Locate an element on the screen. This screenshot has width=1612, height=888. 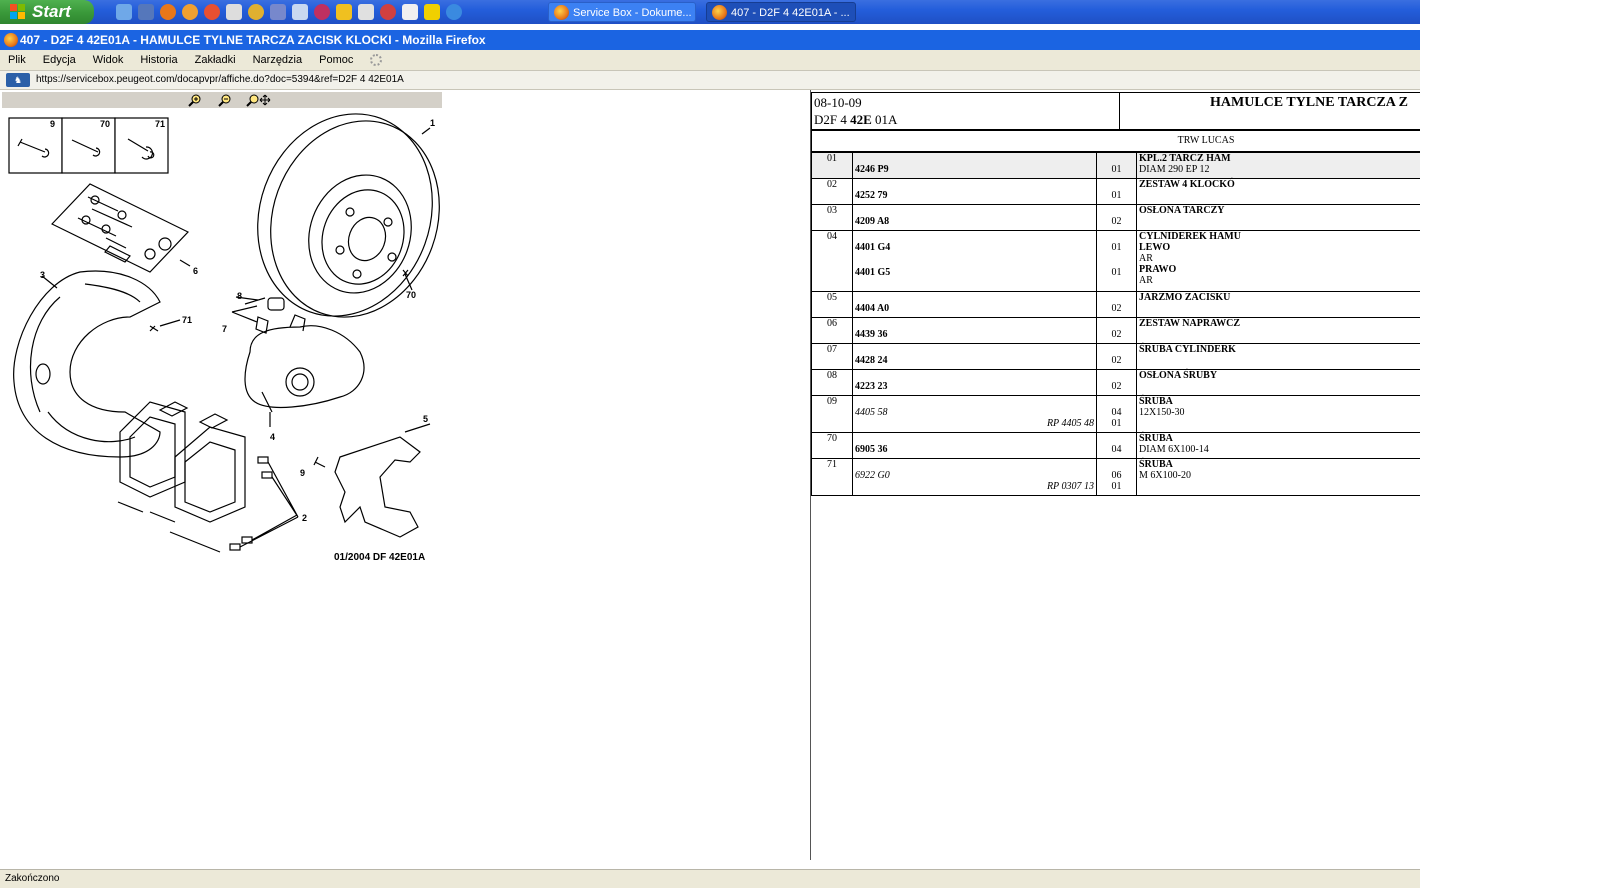
desc: CYLNIDEREK HAMU is located at coordinates (1190, 236).